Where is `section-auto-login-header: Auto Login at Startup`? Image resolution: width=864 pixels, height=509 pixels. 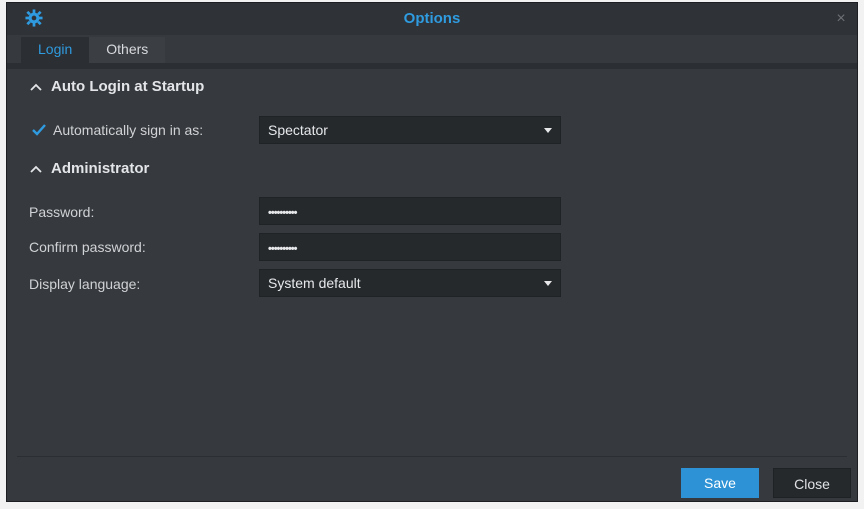 section-auto-login-header: Auto Login at Startup is located at coordinates (116, 87).